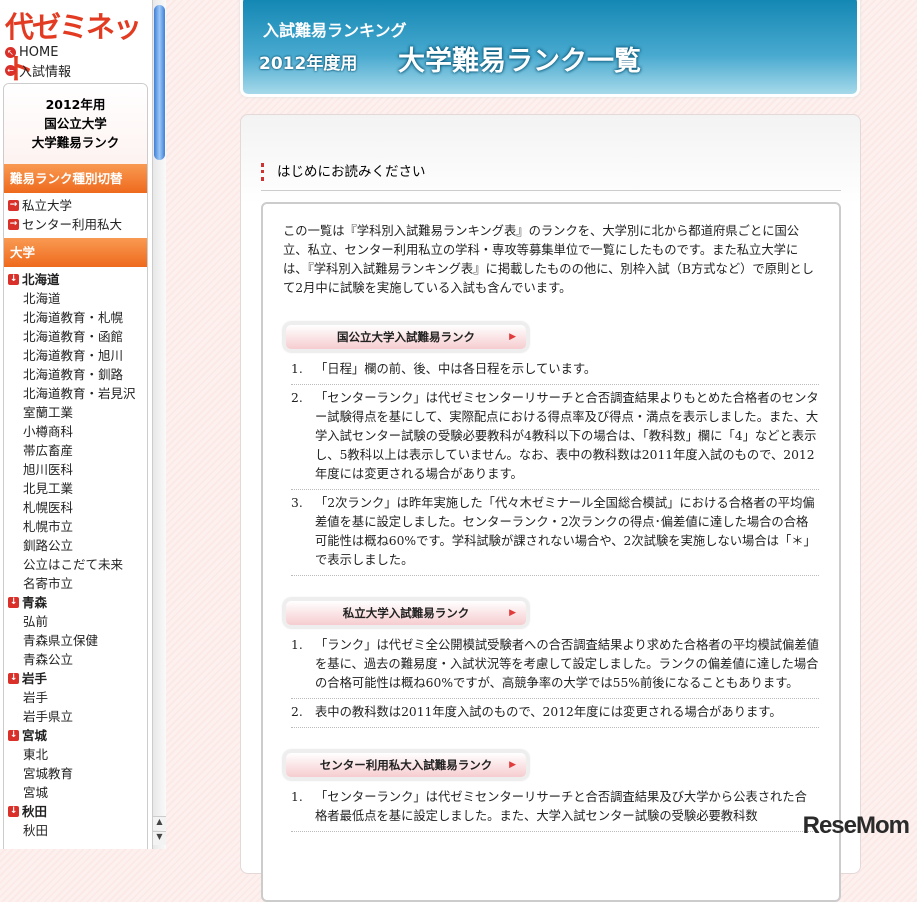  Describe the element at coordinates (75, 564) in the screenshot. I see `university-link: 公立はこだて未来` at that location.